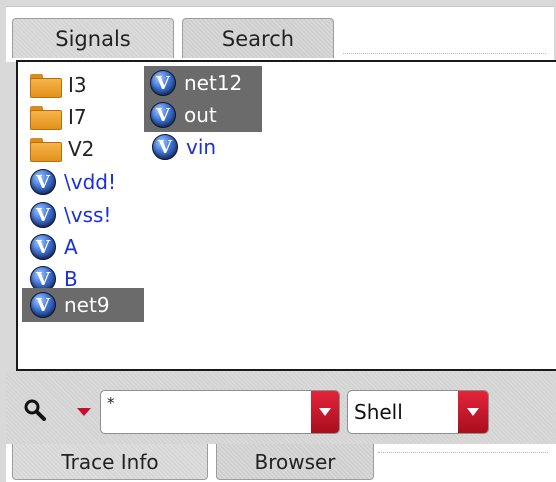 Image resolution: width=556 pixels, height=482 pixels. I want to click on search-icon, so click(35, 410).